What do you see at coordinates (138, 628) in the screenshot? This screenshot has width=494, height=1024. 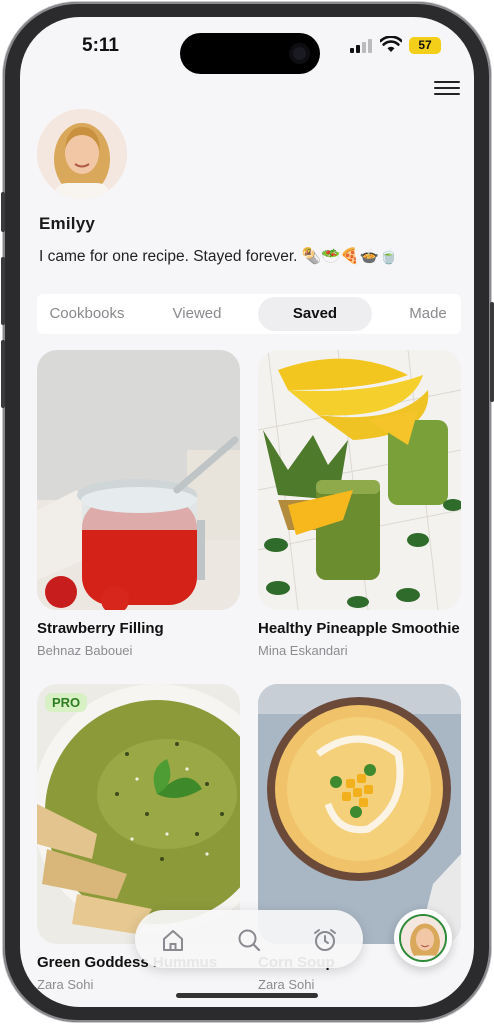 I see `recipe-title: Strawberry Filling` at bounding box center [138, 628].